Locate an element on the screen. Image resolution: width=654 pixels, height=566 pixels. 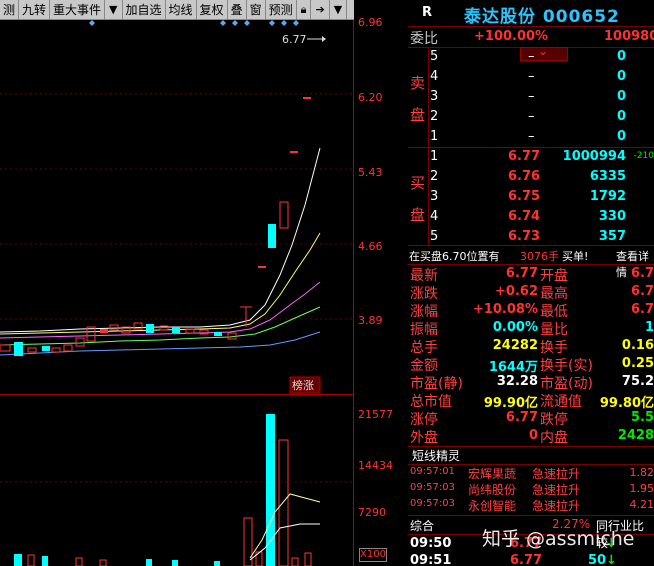
alert-stock: 宏辉果蔬 is located at coordinates (492, 473).